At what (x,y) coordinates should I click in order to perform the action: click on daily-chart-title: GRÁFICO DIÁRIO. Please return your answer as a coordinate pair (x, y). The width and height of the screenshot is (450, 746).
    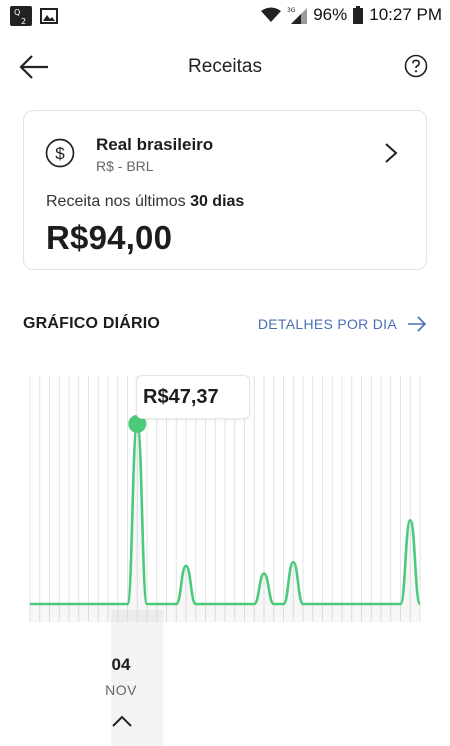
    Looking at the image, I should click on (92, 323).